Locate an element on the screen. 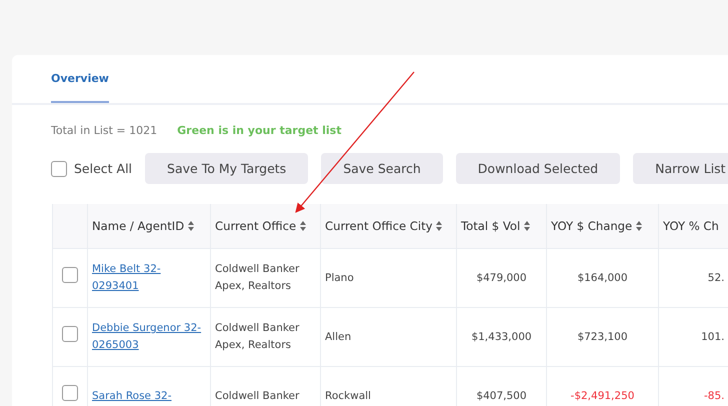 Image resolution: width=728 pixels, height=406 pixels. action-button: Download Selected is located at coordinates (538, 168).